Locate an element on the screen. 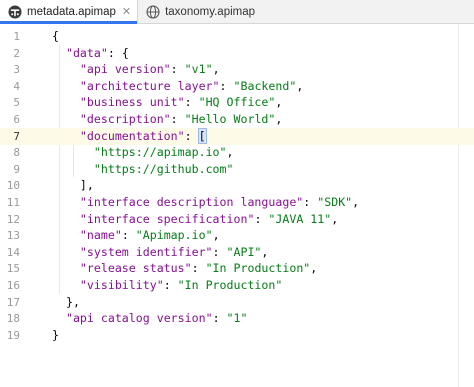 This screenshot has width=474, height=387. code-line: 15 "release status": "In Production", is located at coordinates (237, 268).